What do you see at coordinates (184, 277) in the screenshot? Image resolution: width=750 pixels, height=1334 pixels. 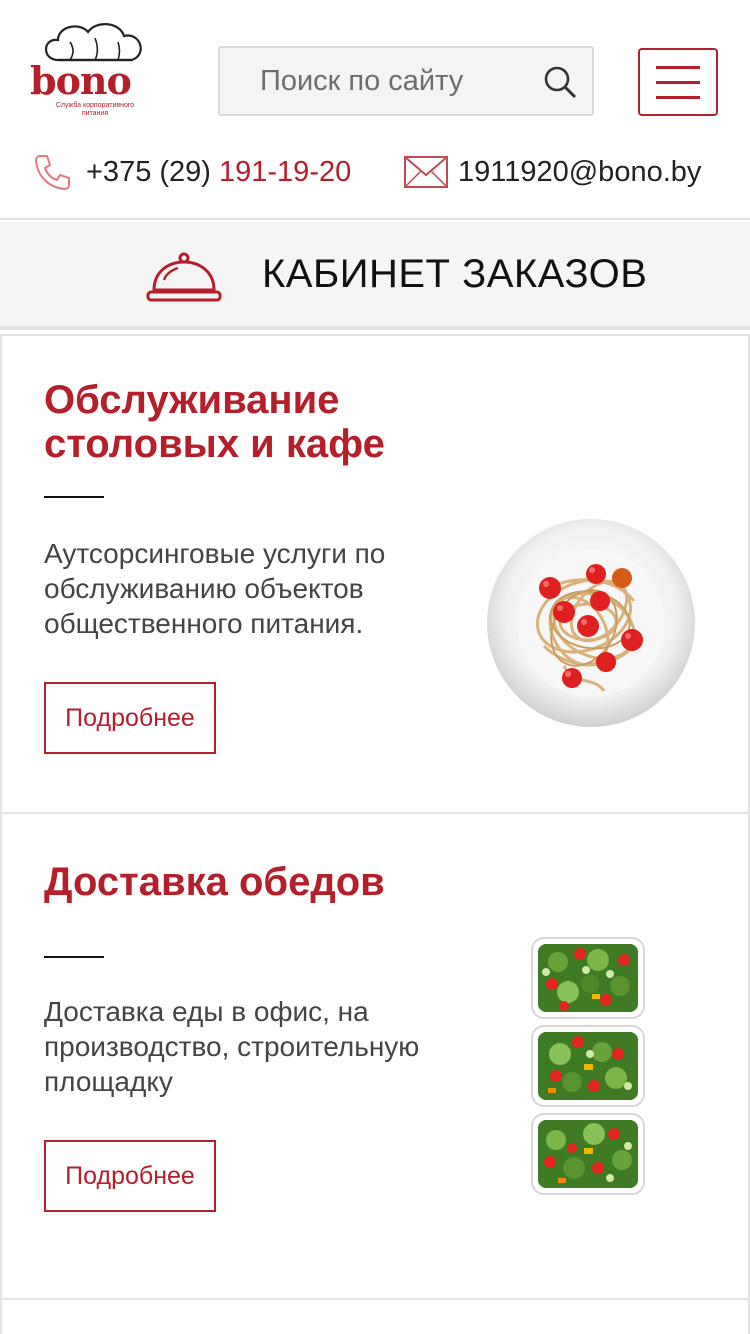 I see `cloche-icon` at bounding box center [184, 277].